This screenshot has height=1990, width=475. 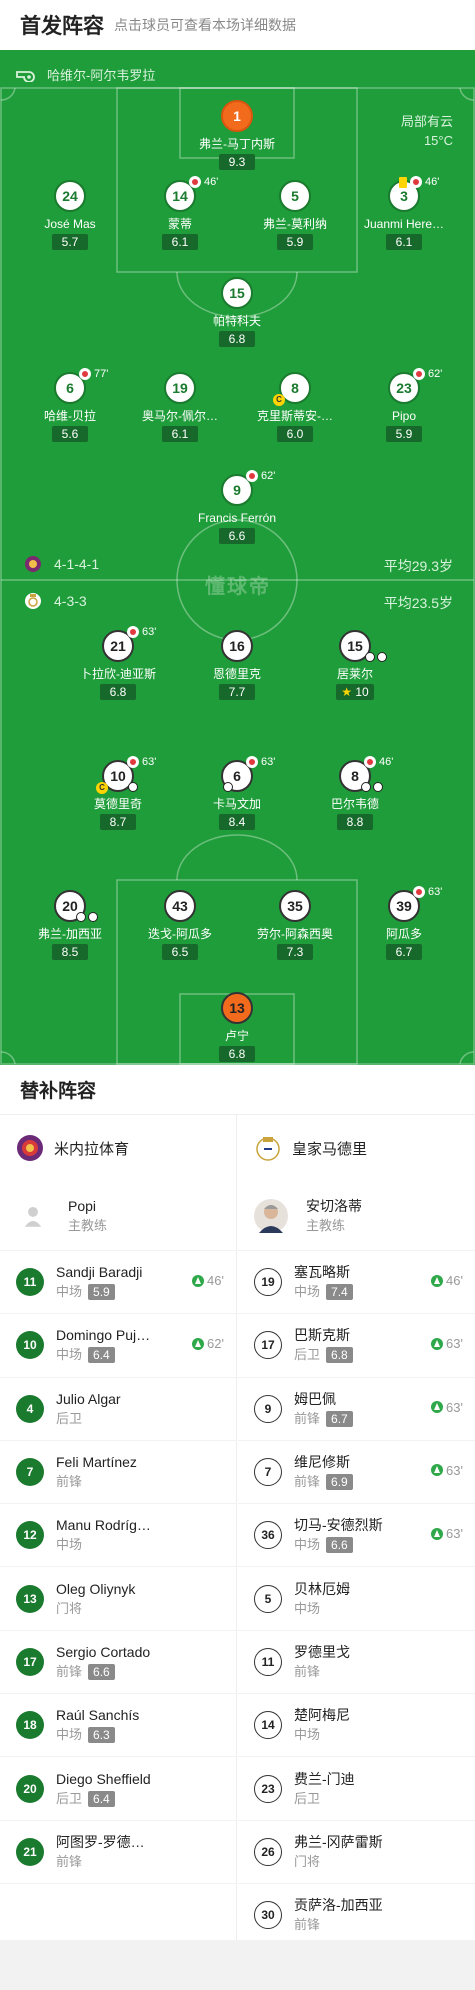 I want to click on sub-player-row: 21 阿图罗-罗德… 前锋, so click(x=118, y=1852).